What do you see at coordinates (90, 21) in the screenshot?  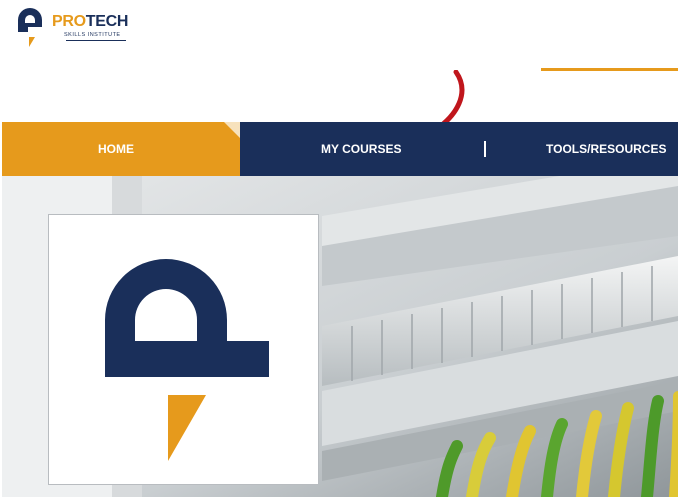 I see `logo-wordmark: PROTECH` at bounding box center [90, 21].